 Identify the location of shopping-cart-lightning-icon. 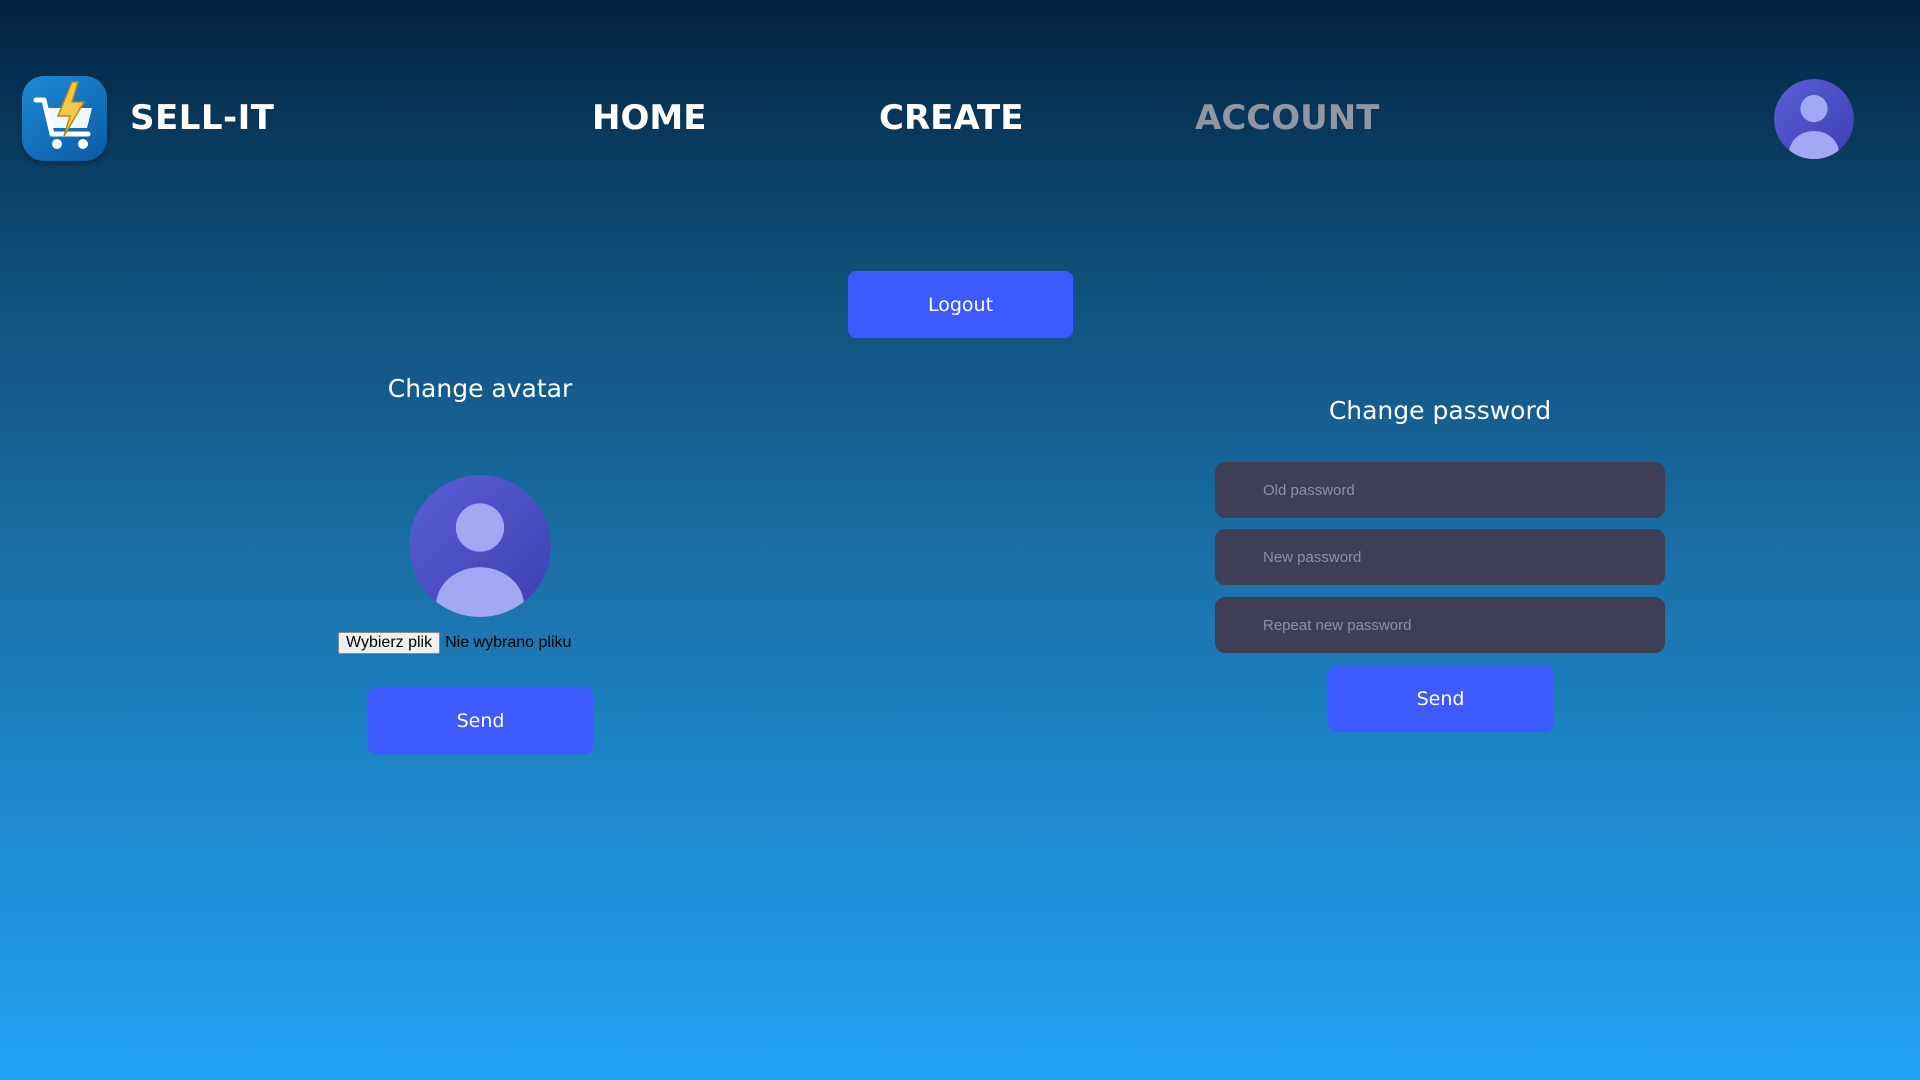
(62, 115).